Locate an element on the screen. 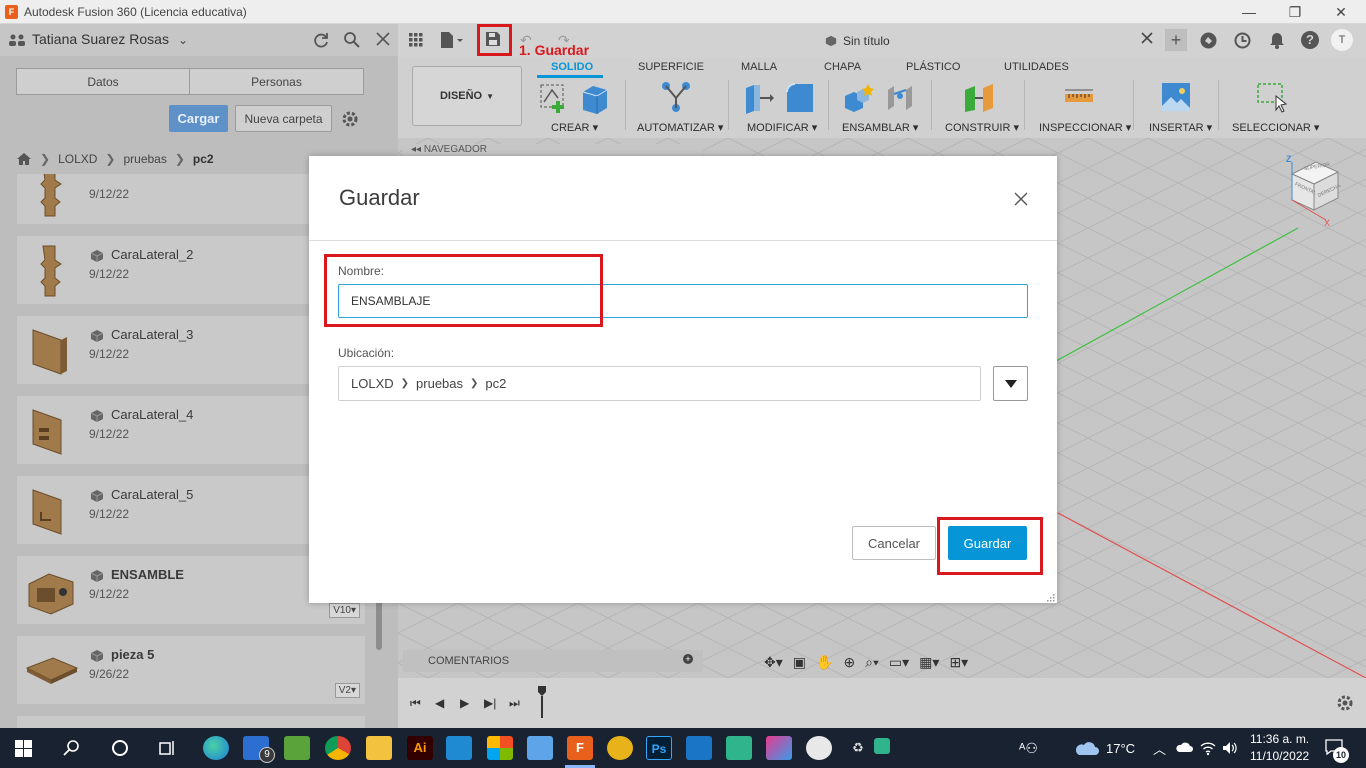 Image resolution: width=1366 pixels, height=768 pixels. timeline-play-icon: ▶ is located at coordinates (464, 703).